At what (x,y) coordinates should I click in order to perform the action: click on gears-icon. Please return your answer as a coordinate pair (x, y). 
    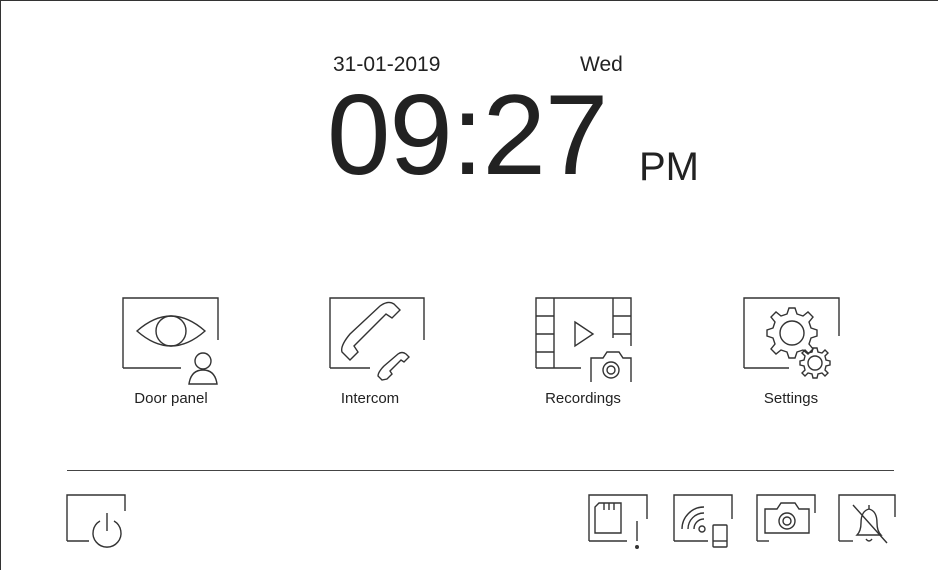
    Looking at the image, I should click on (791, 338).